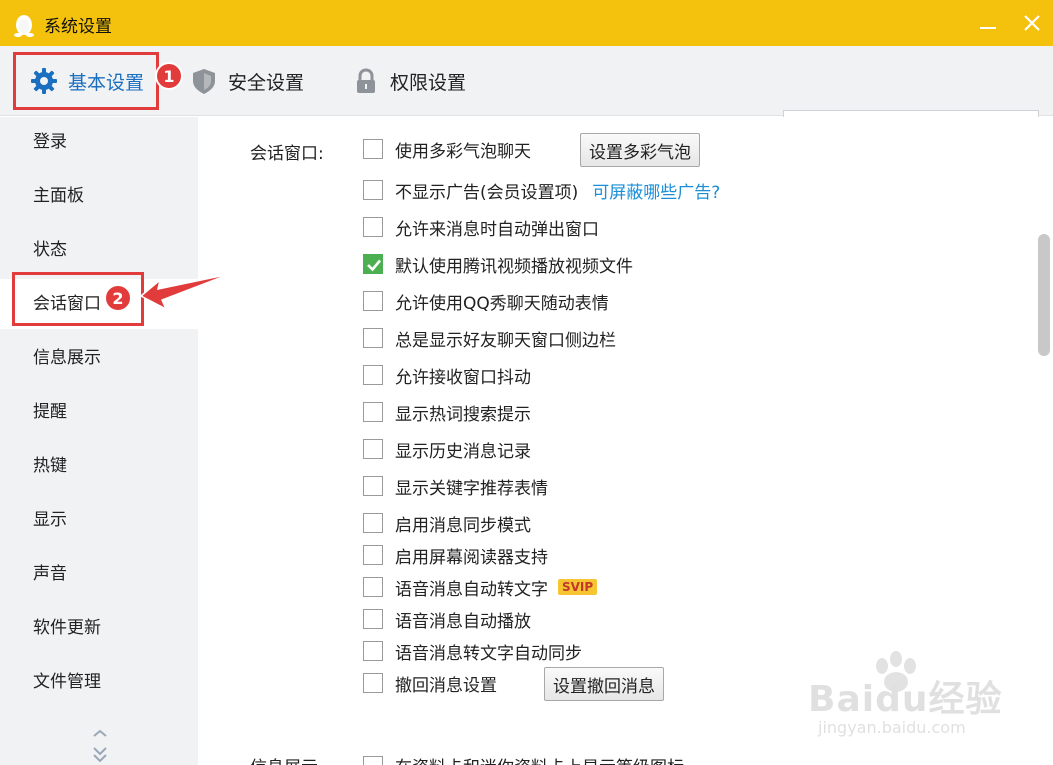 The image size is (1053, 765). What do you see at coordinates (463, 525) in the screenshot?
I see `option-label: 启用消息同步模式` at bounding box center [463, 525].